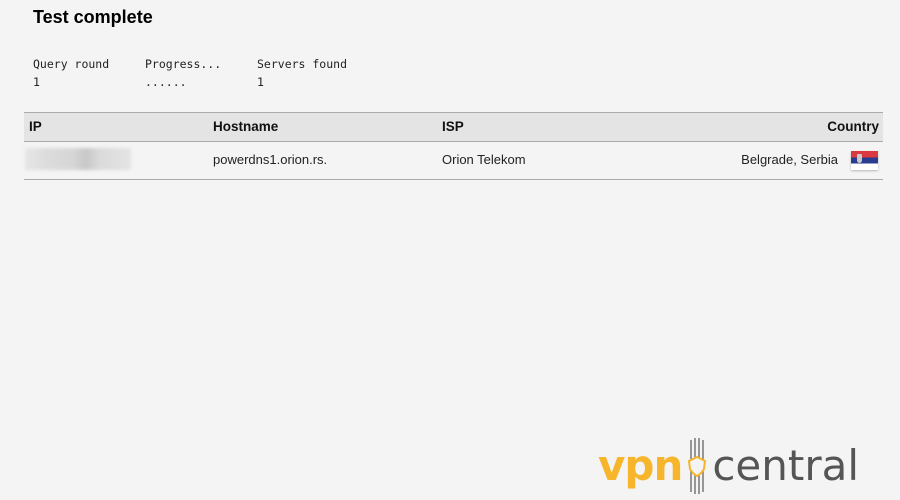  Describe the element at coordinates (302, 73) in the screenshot. I see `stat-servers-found: Servers found 1` at that location.